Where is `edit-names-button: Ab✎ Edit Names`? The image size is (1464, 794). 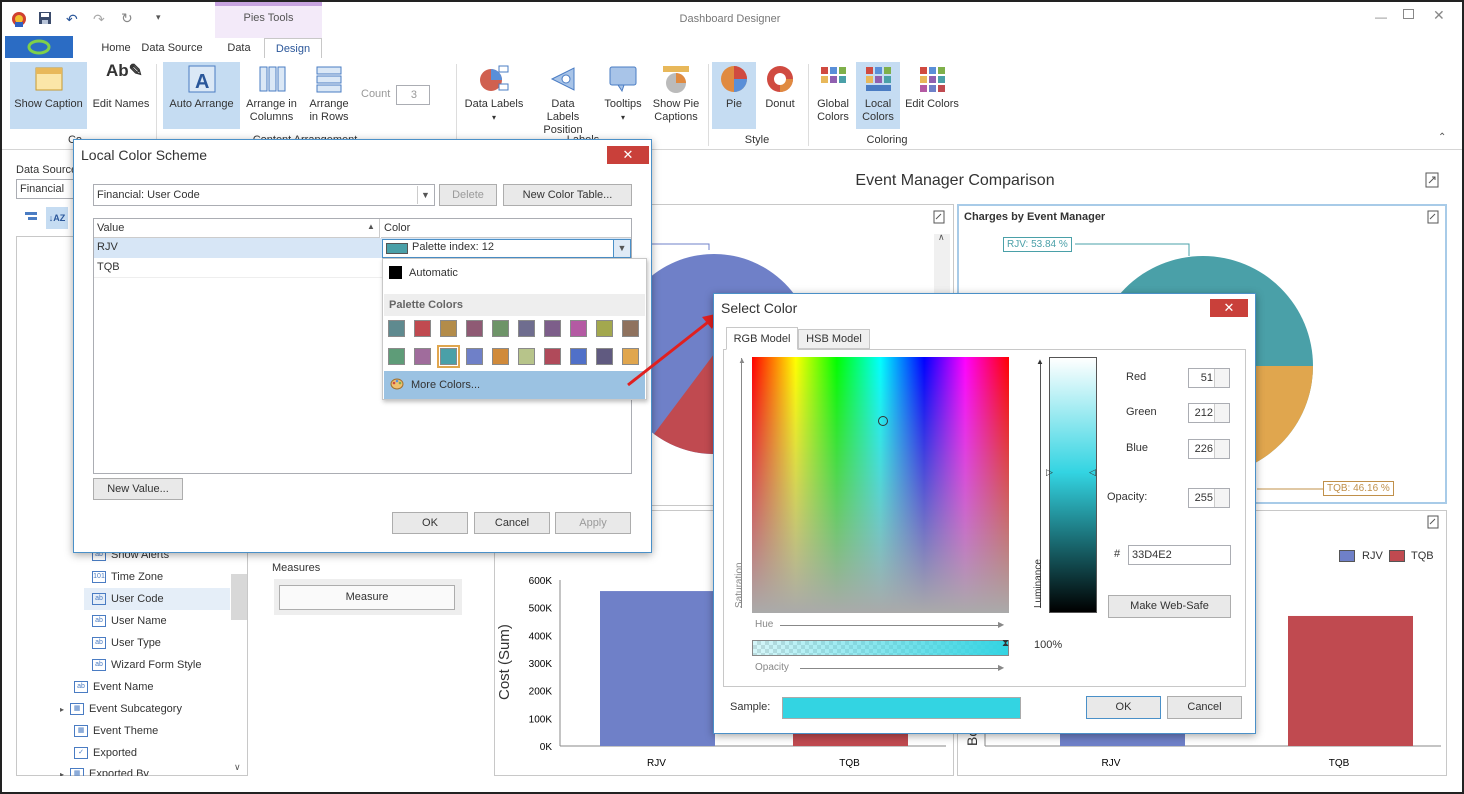
edit-names-button: Ab✎ Edit Names is located at coordinates (121, 86).